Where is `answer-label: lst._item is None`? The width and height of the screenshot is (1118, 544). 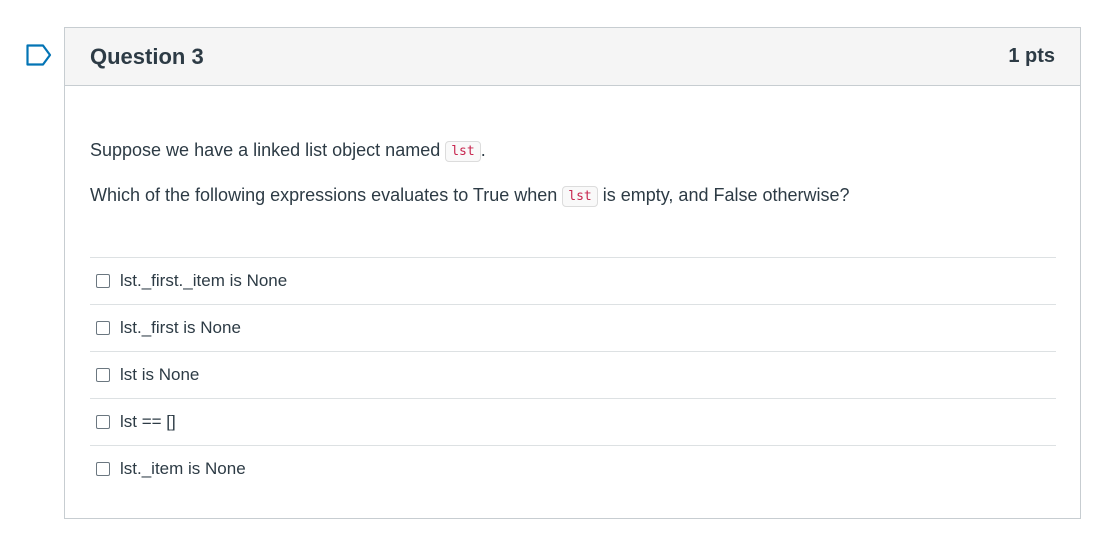 answer-label: lst._item is None is located at coordinates (183, 469).